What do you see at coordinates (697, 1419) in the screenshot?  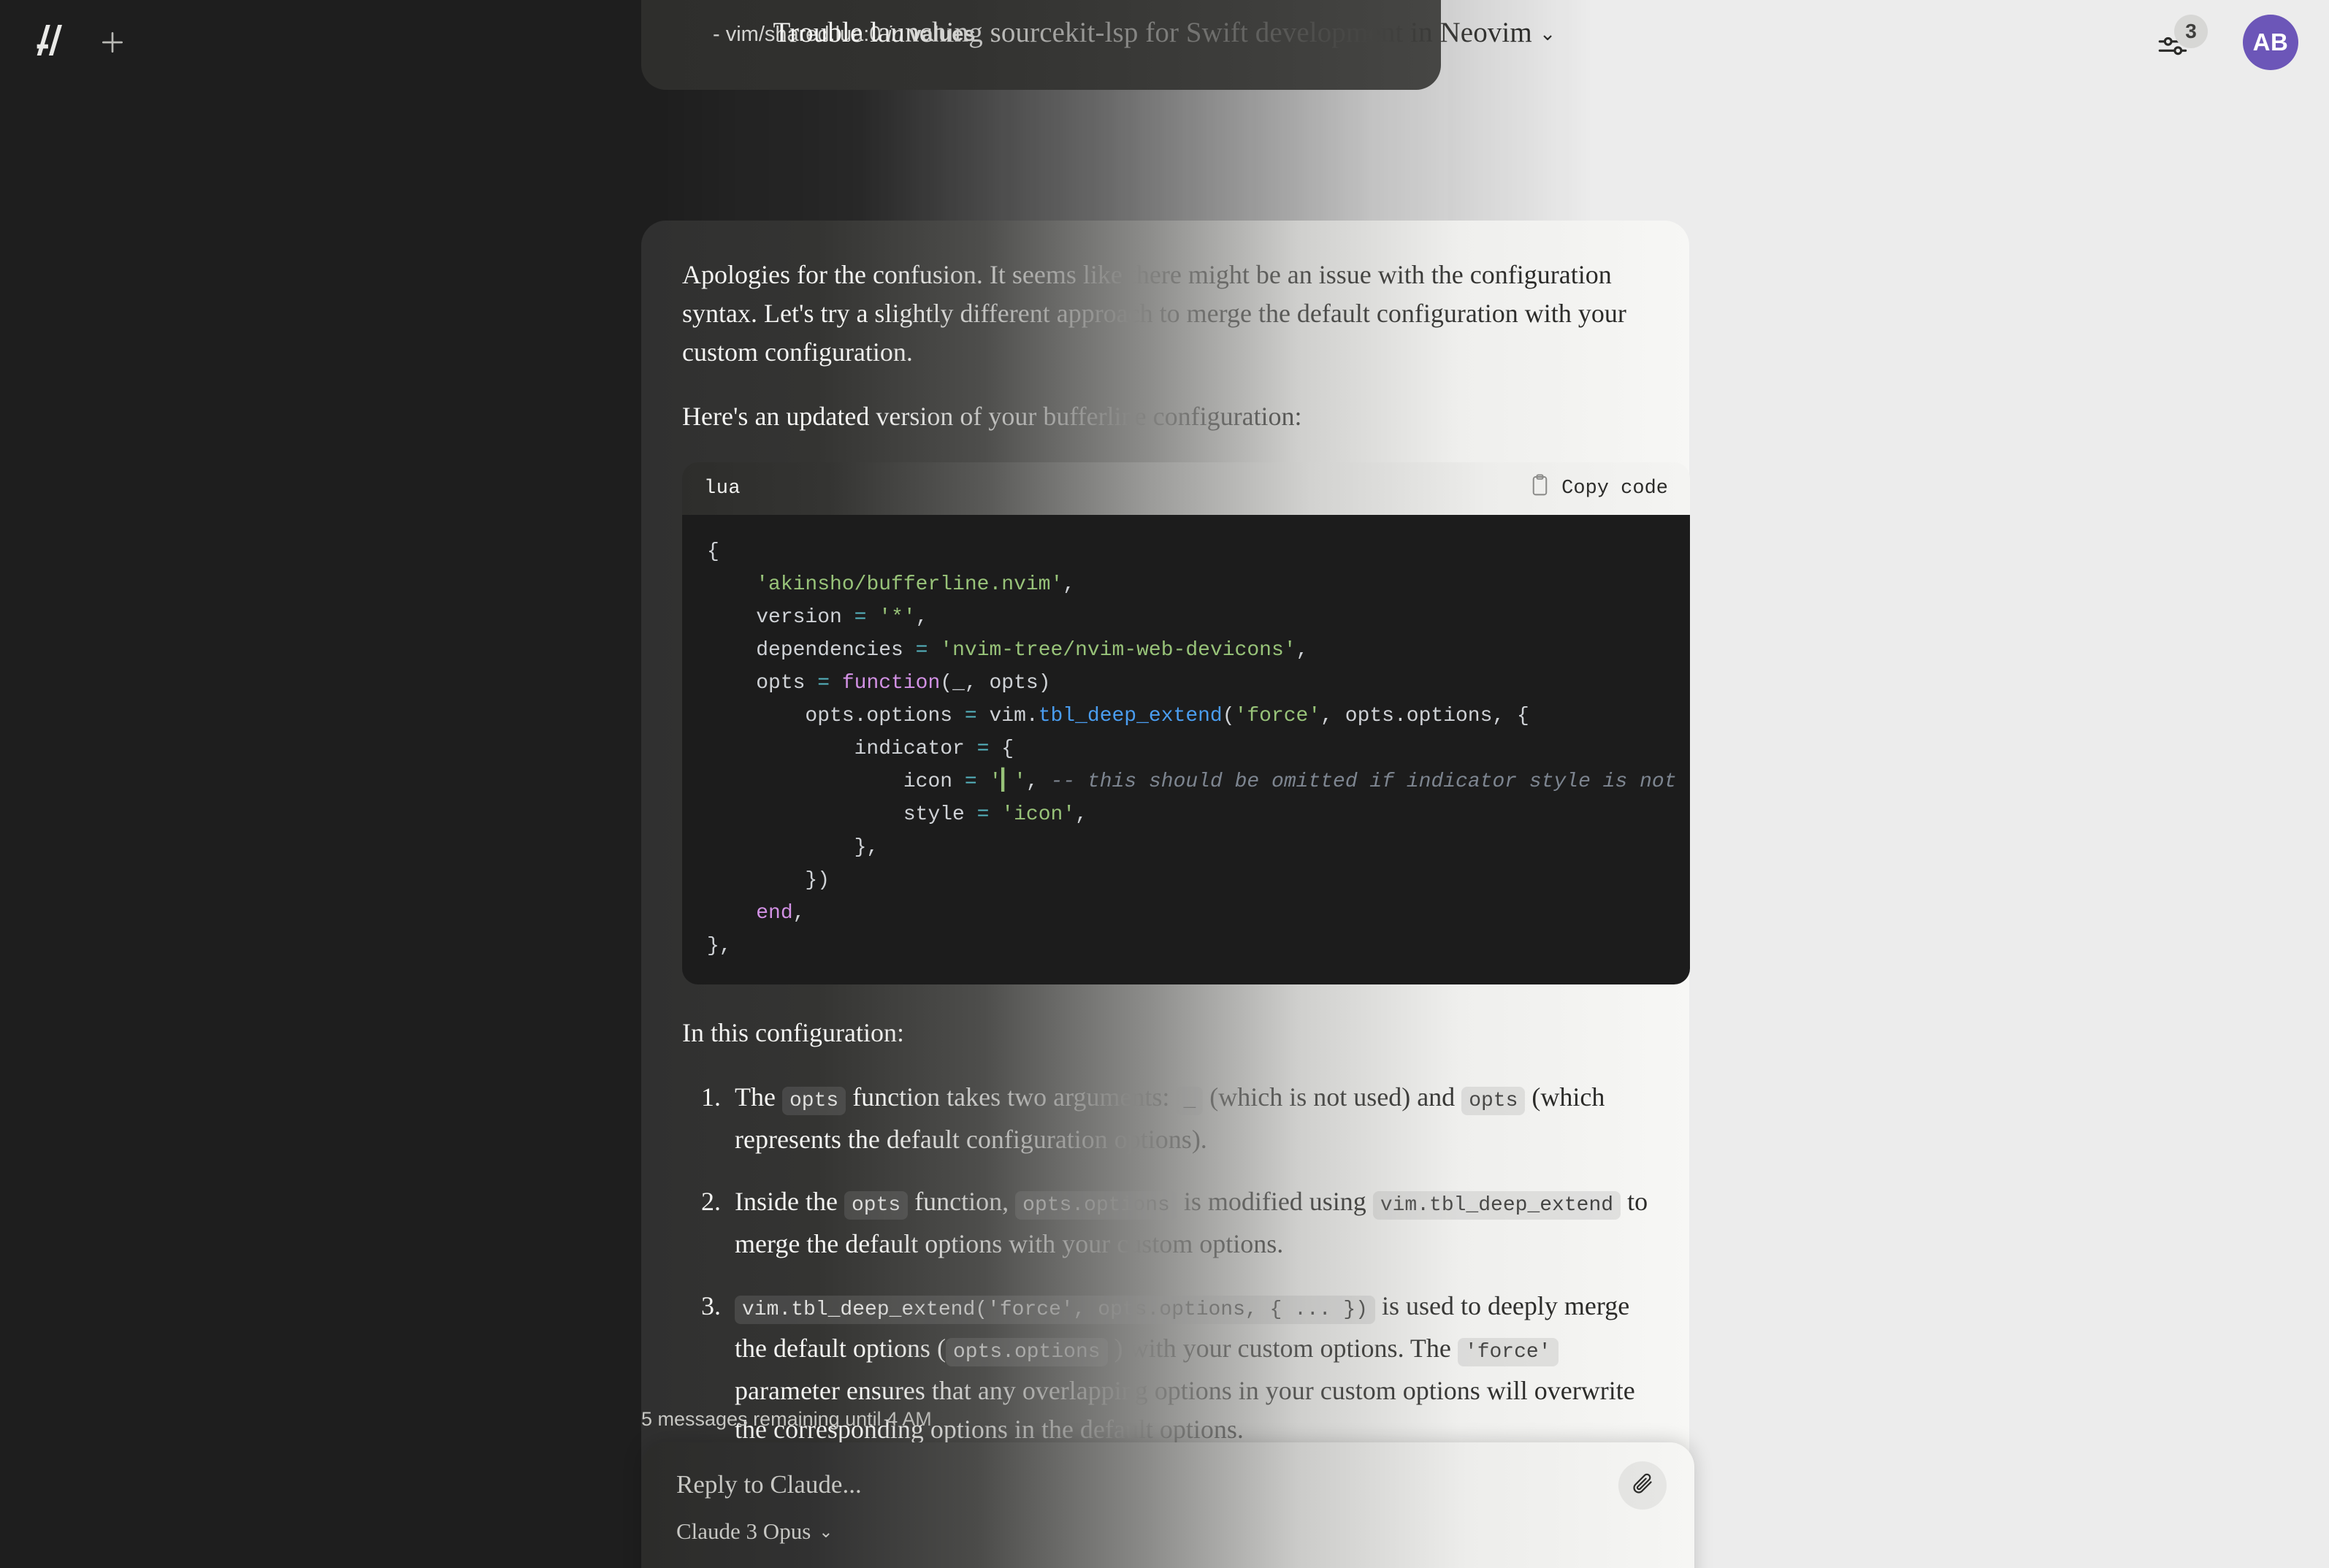 I see `limit-prefix: 5 messages` at bounding box center [697, 1419].